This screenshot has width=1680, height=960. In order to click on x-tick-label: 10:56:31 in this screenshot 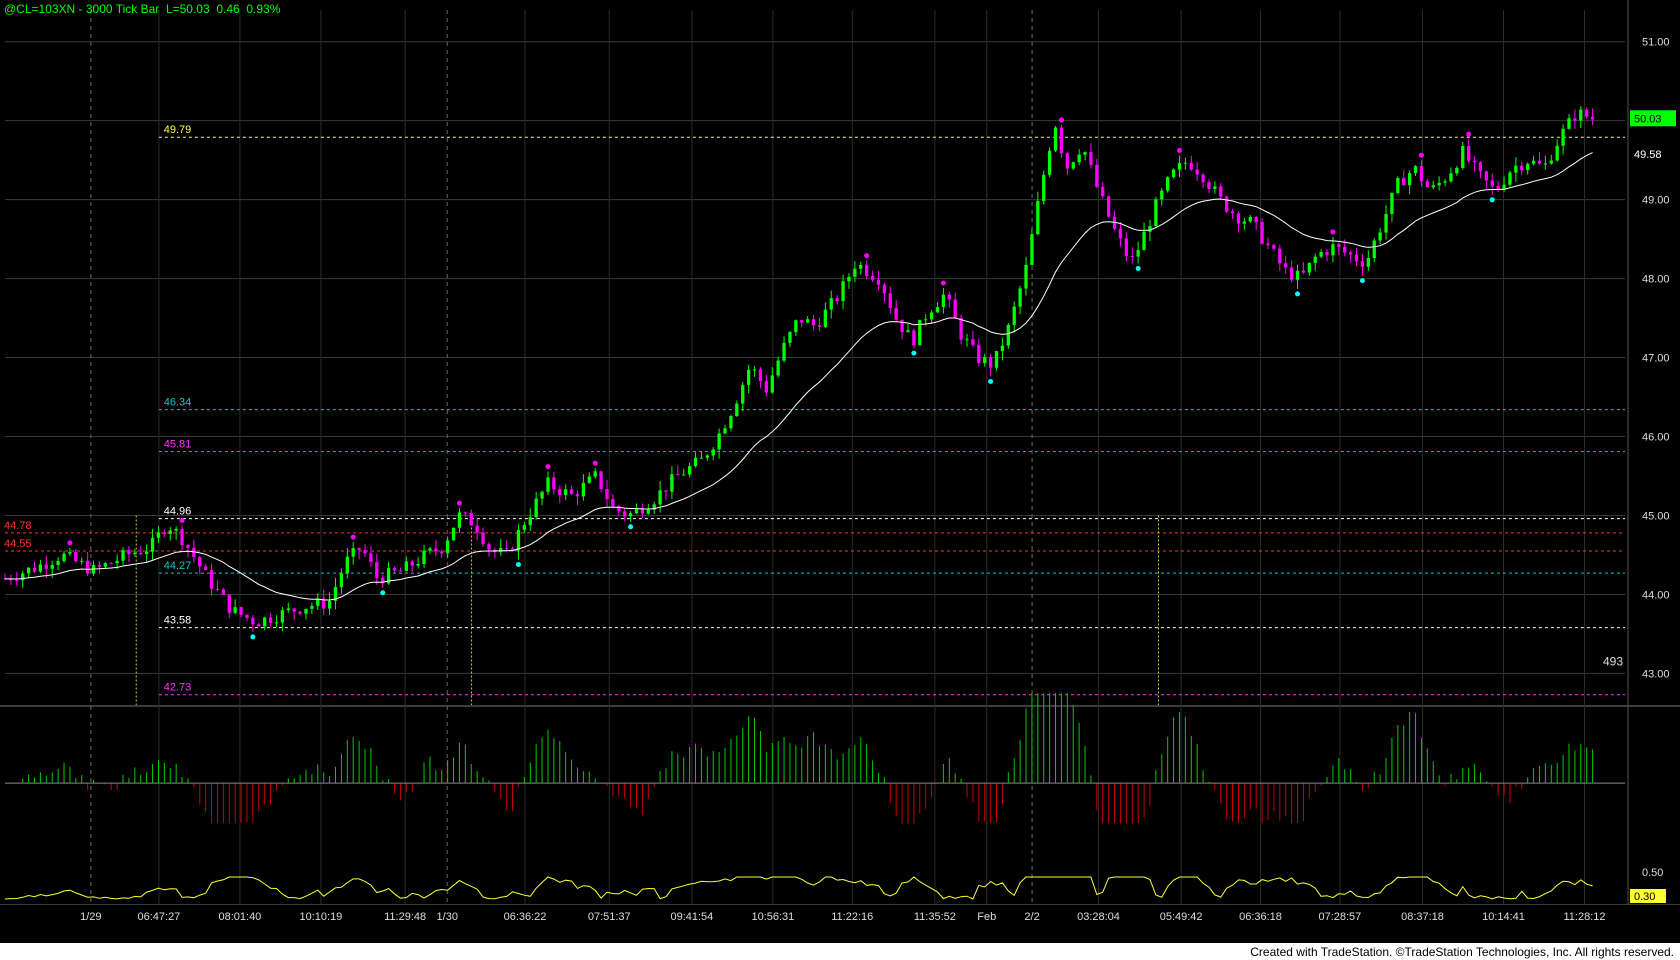, I will do `click(772, 917)`.